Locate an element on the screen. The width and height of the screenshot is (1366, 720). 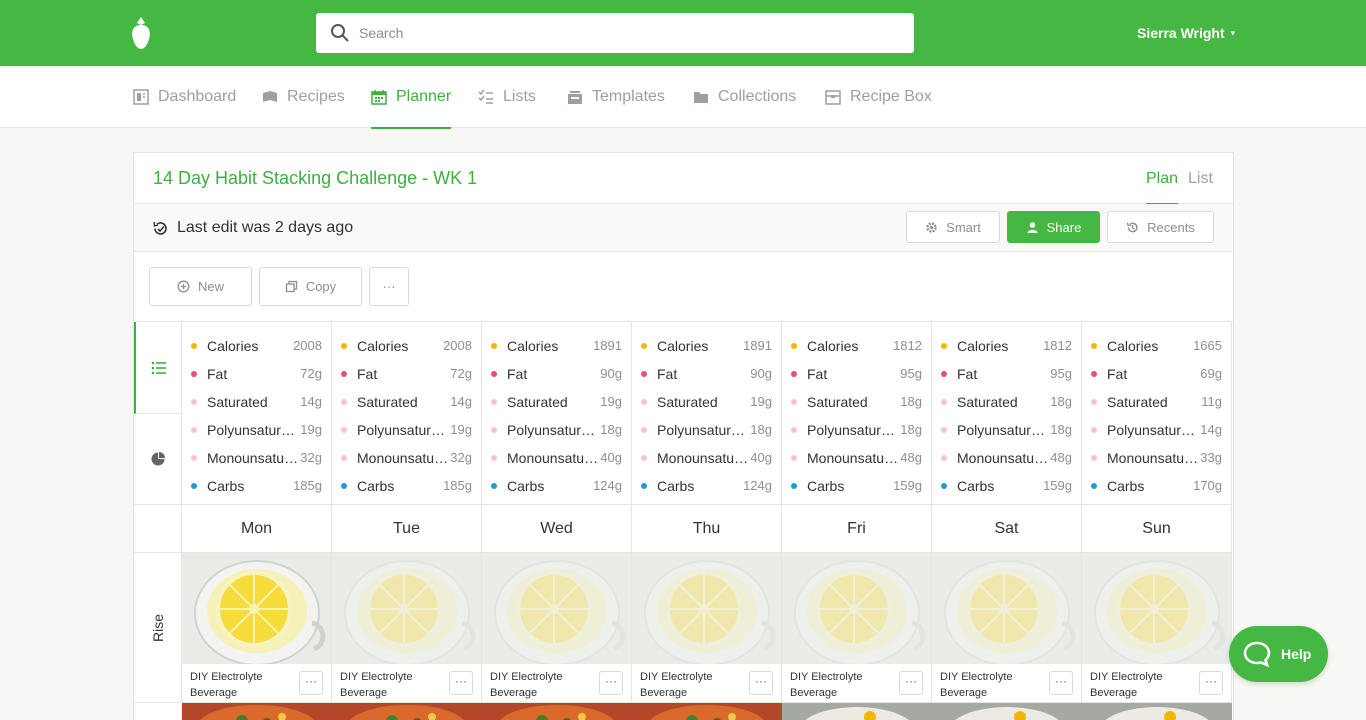
smart-button: Smart is located at coordinates (953, 227).